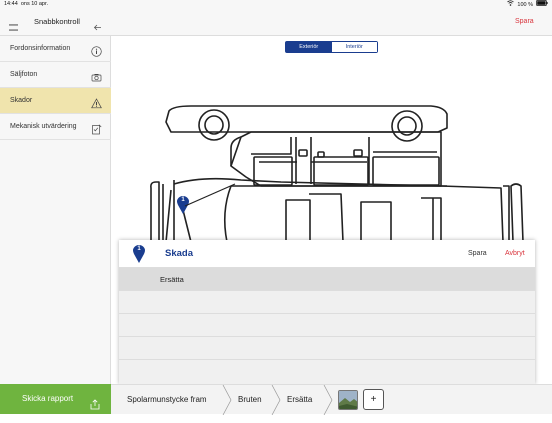 The image size is (552, 423). I want to click on export-icon, so click(95, 408).